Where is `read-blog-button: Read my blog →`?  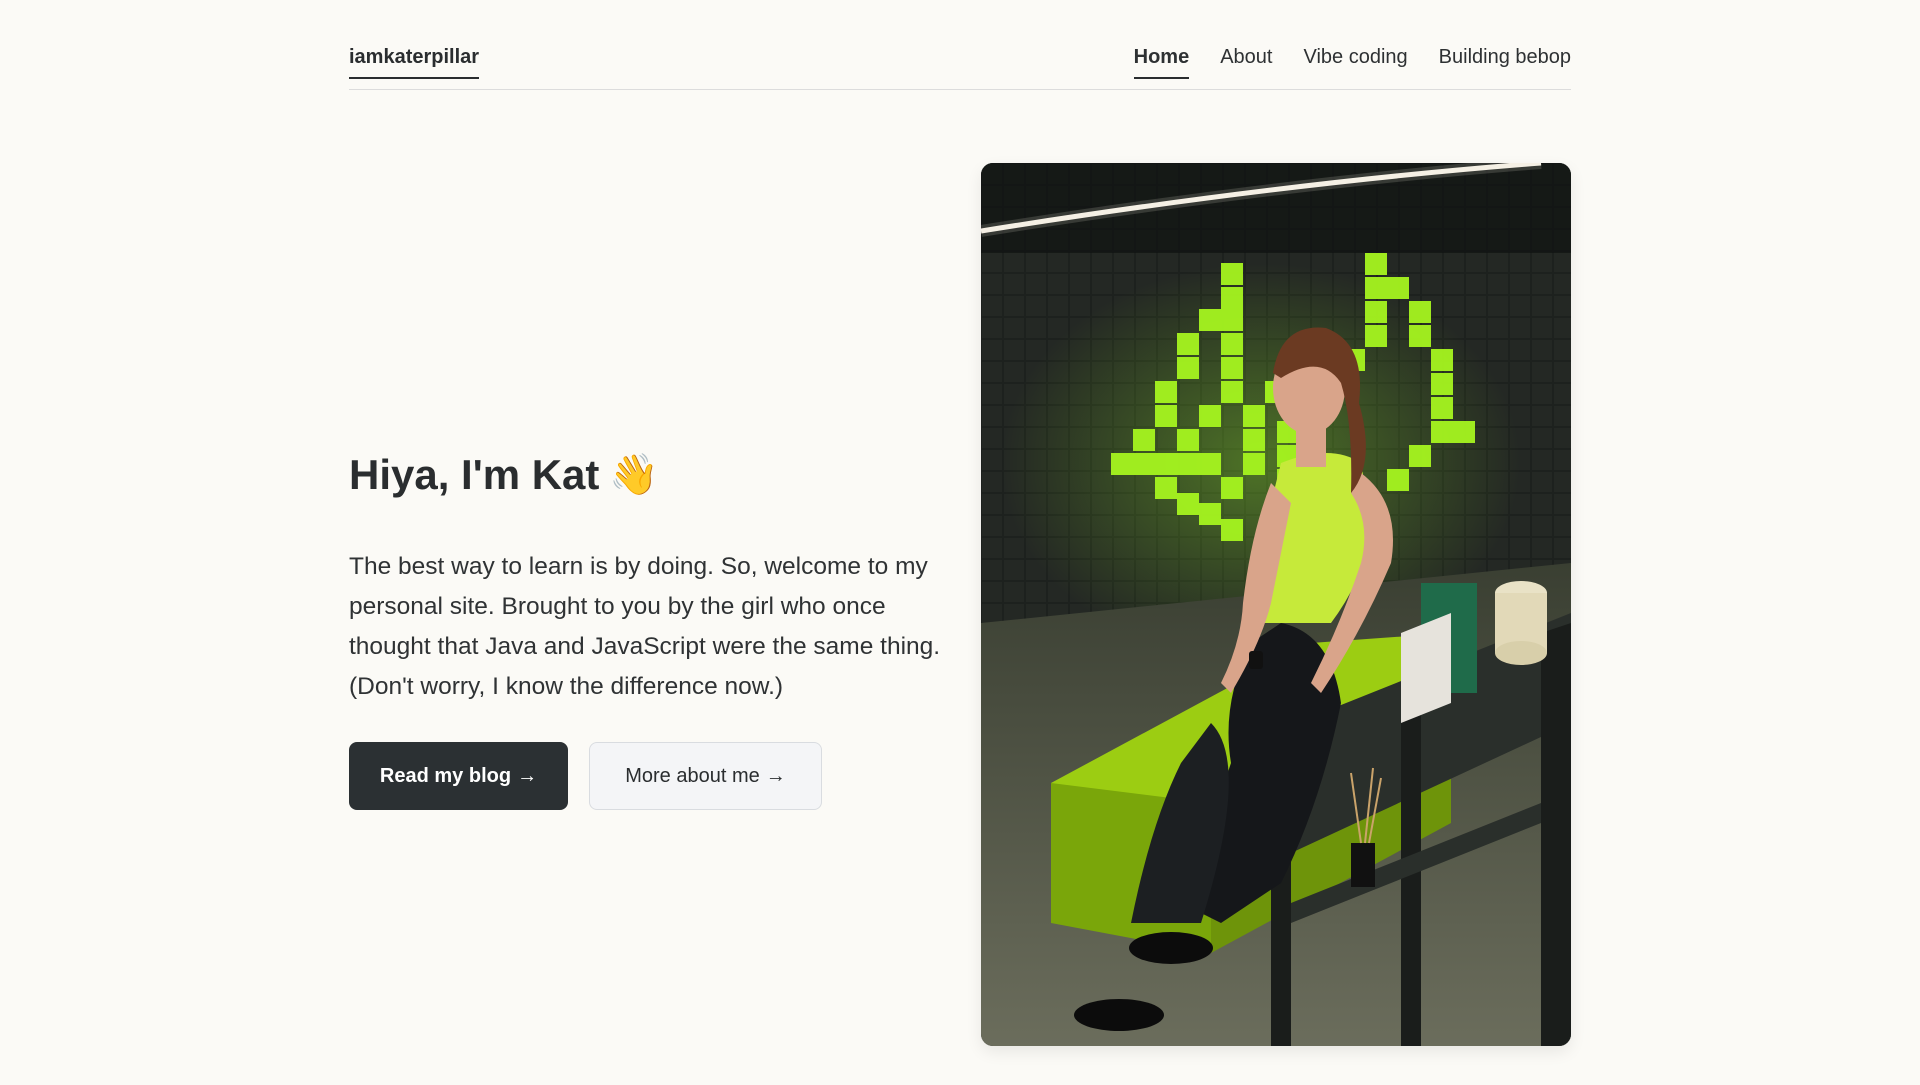 read-blog-button: Read my blog → is located at coordinates (458, 776).